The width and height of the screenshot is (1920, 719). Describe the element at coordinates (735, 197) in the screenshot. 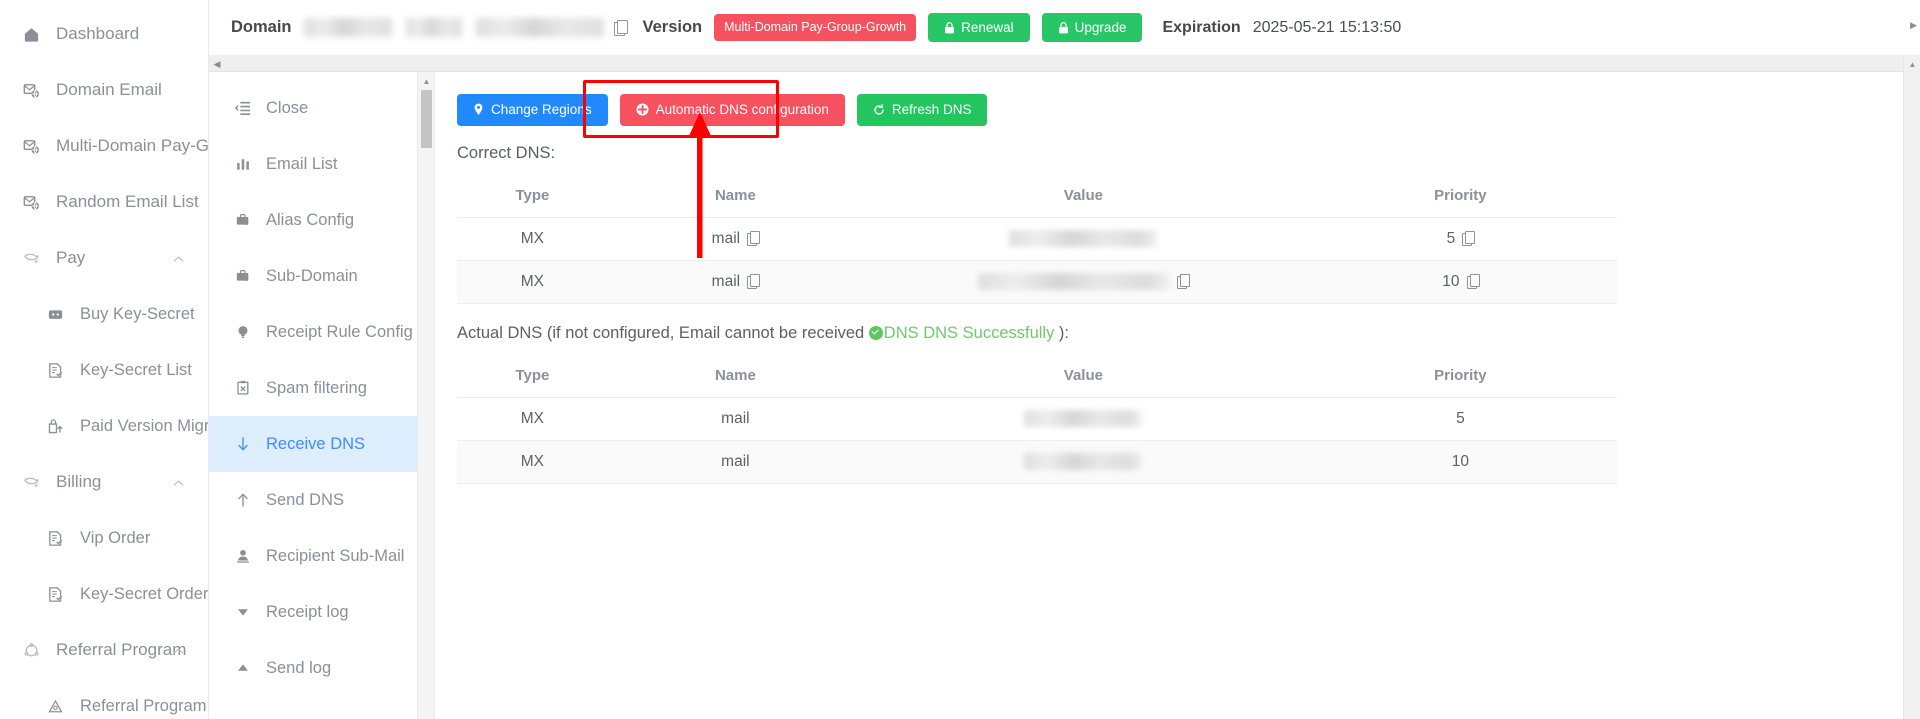

I see `column-header-name: Name` at that location.